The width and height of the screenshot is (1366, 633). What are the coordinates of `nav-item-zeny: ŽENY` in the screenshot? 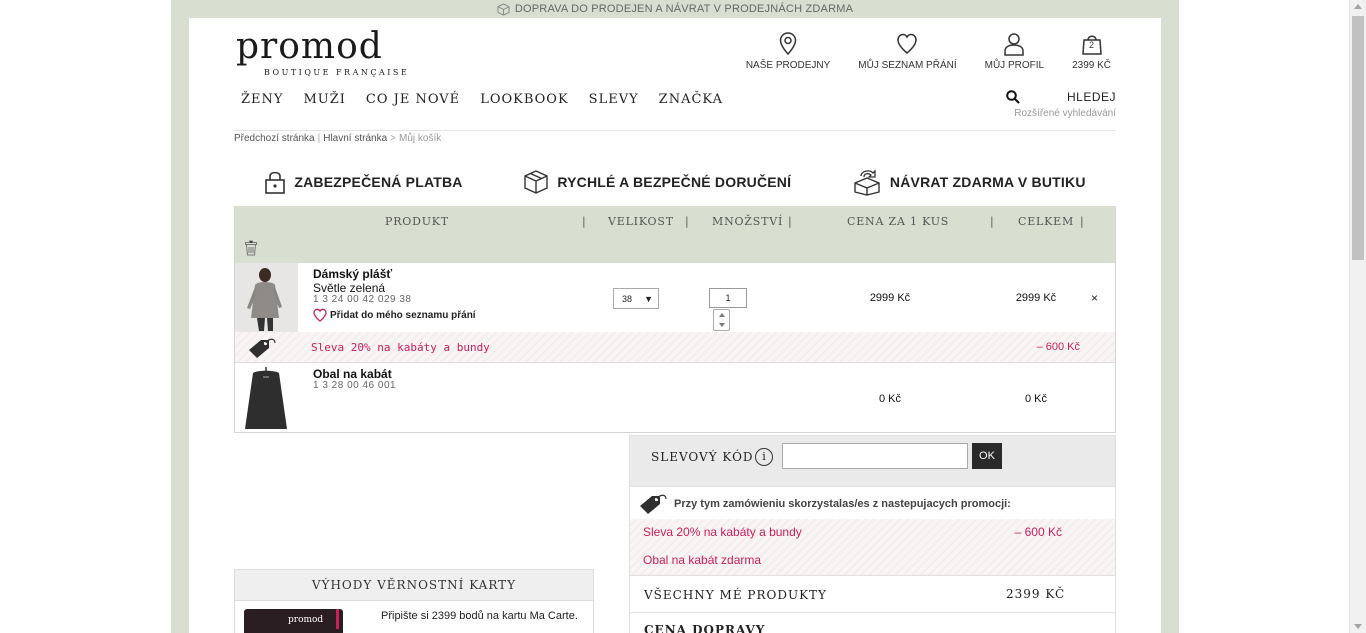 It's located at (262, 99).